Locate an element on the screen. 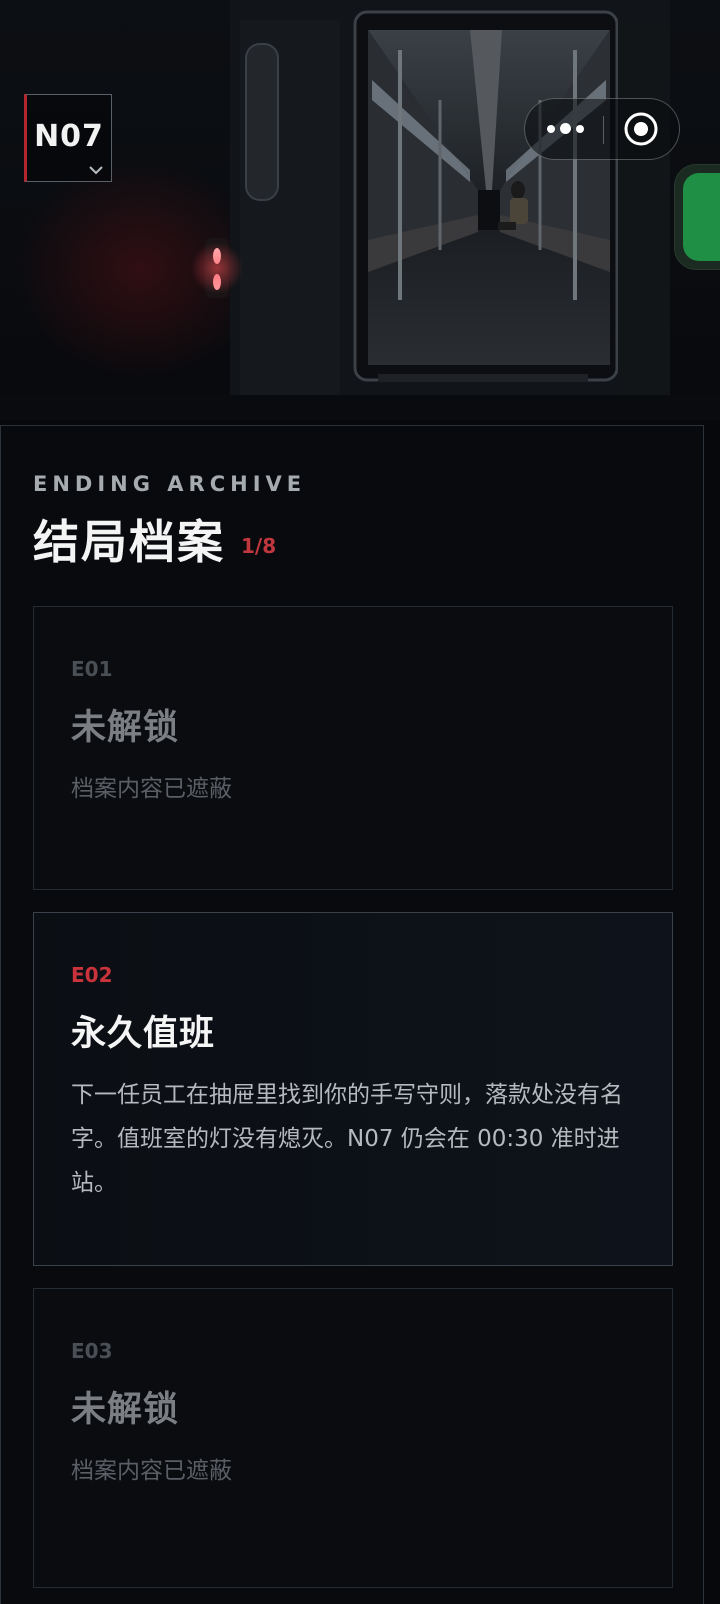 This screenshot has height=1604, width=720. line-code: N07 is located at coordinates (69, 136).